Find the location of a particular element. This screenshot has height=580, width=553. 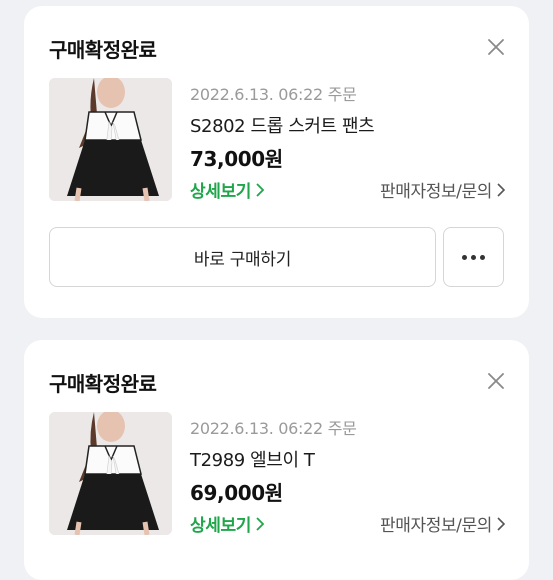

more-options-button is located at coordinates (473, 257).